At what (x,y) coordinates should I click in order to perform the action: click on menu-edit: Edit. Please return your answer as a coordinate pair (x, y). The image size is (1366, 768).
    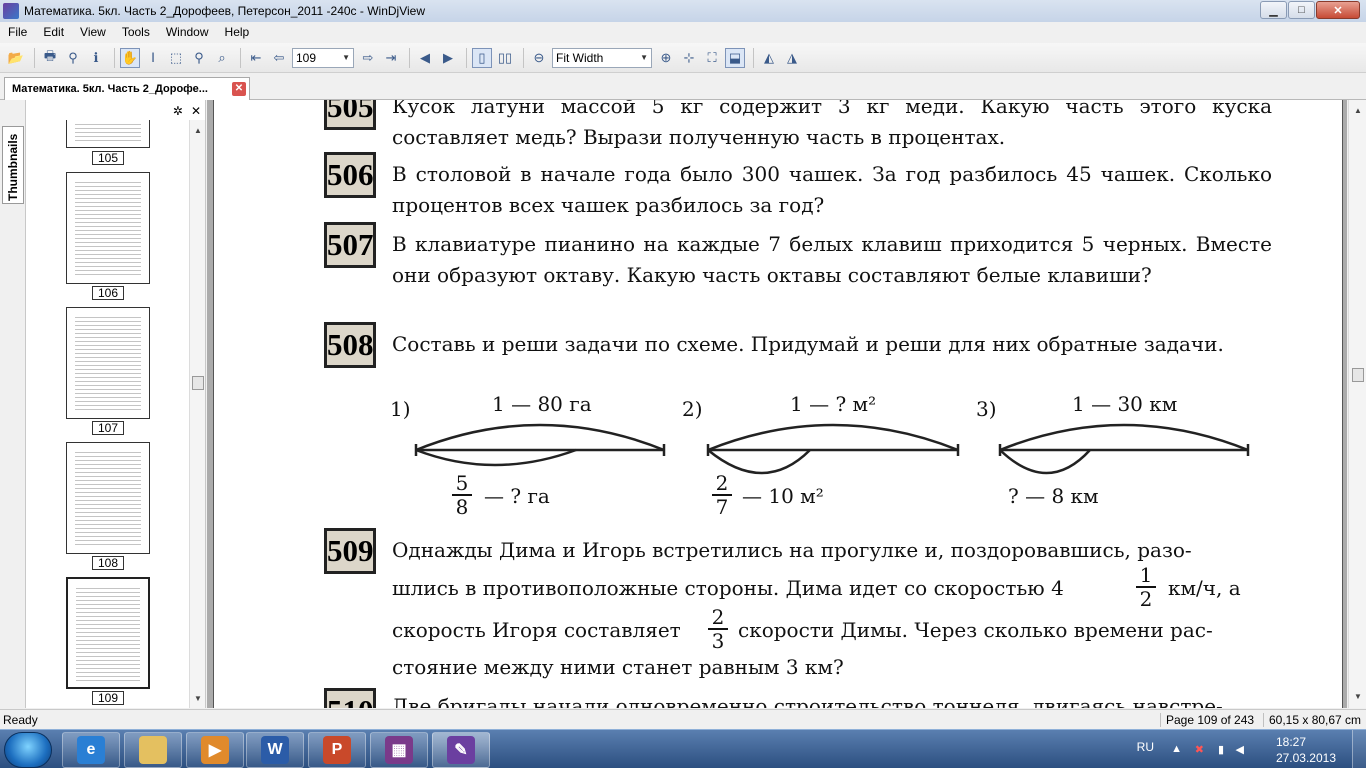
    Looking at the image, I should click on (53, 32).